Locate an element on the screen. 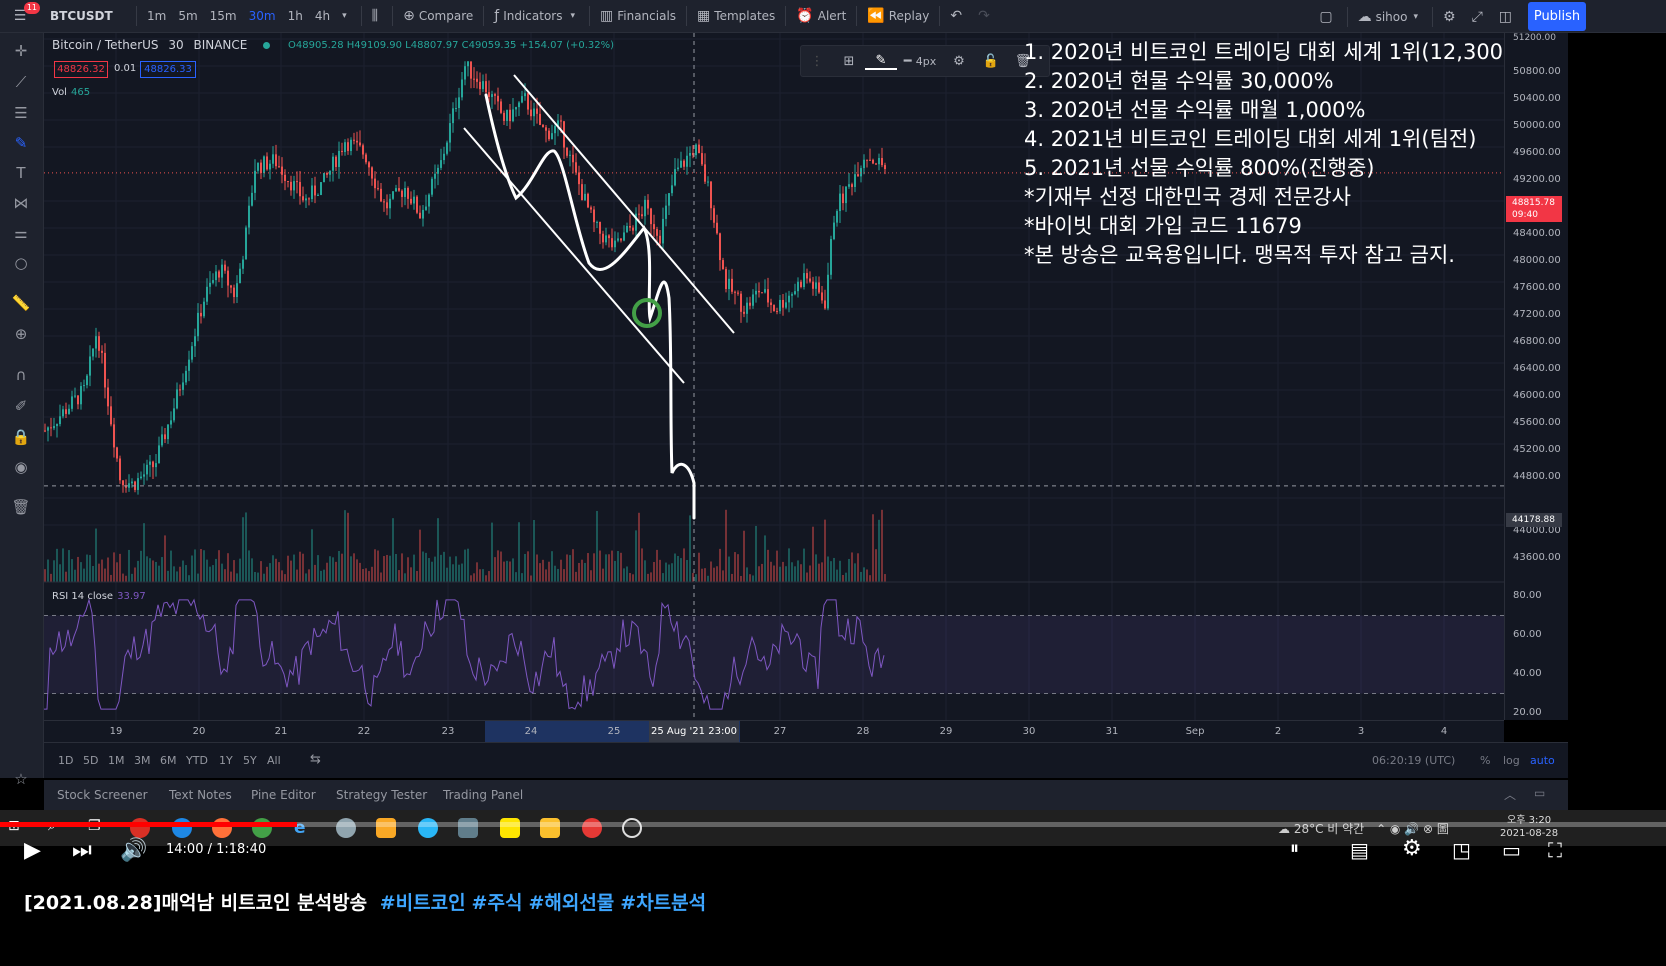  lock-icon: 🔒 is located at coordinates (21, 437).